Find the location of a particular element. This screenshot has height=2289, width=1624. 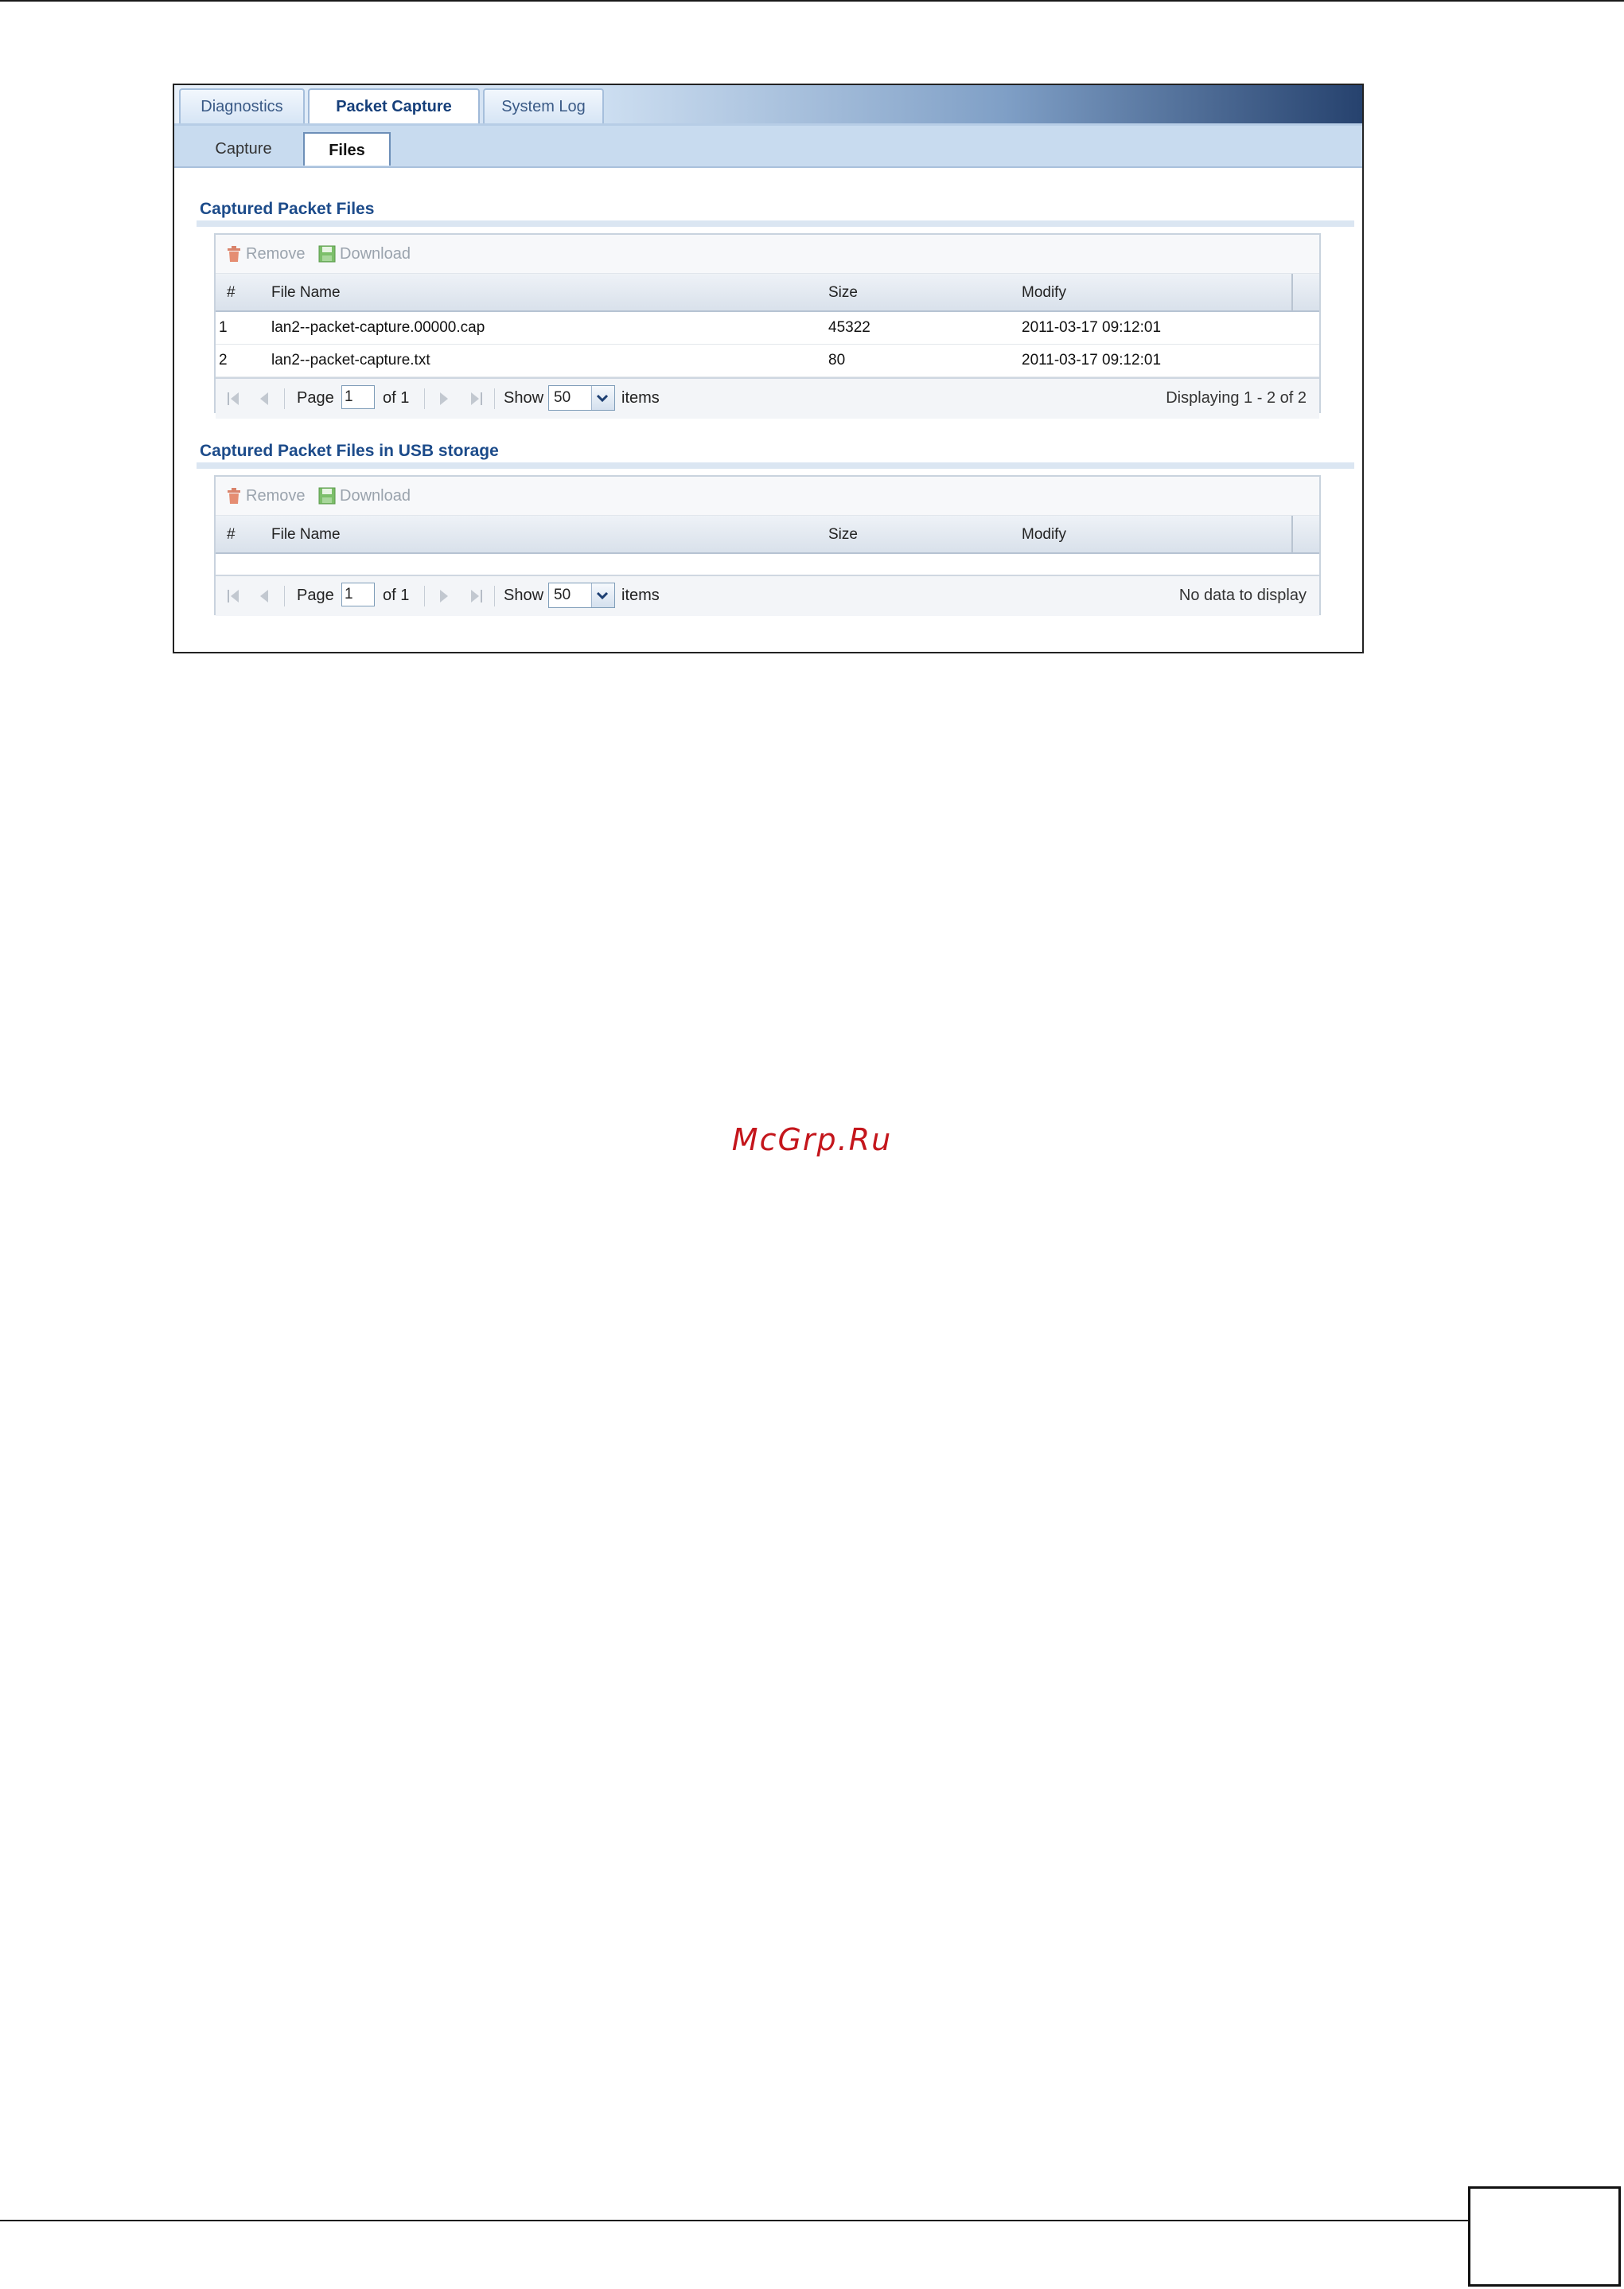

section-title-usb: Captured Packet Files in USB storage is located at coordinates (349, 451).